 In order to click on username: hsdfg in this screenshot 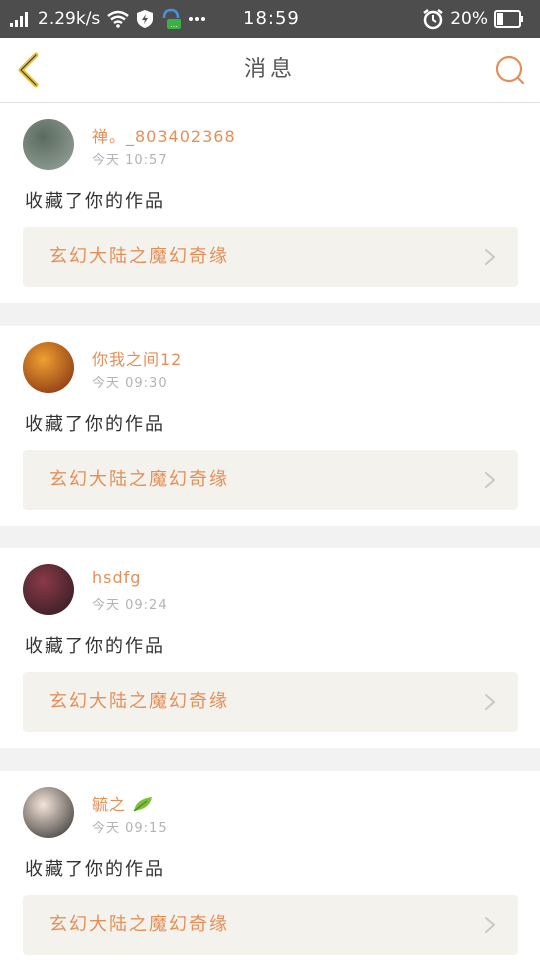, I will do `click(116, 577)`.